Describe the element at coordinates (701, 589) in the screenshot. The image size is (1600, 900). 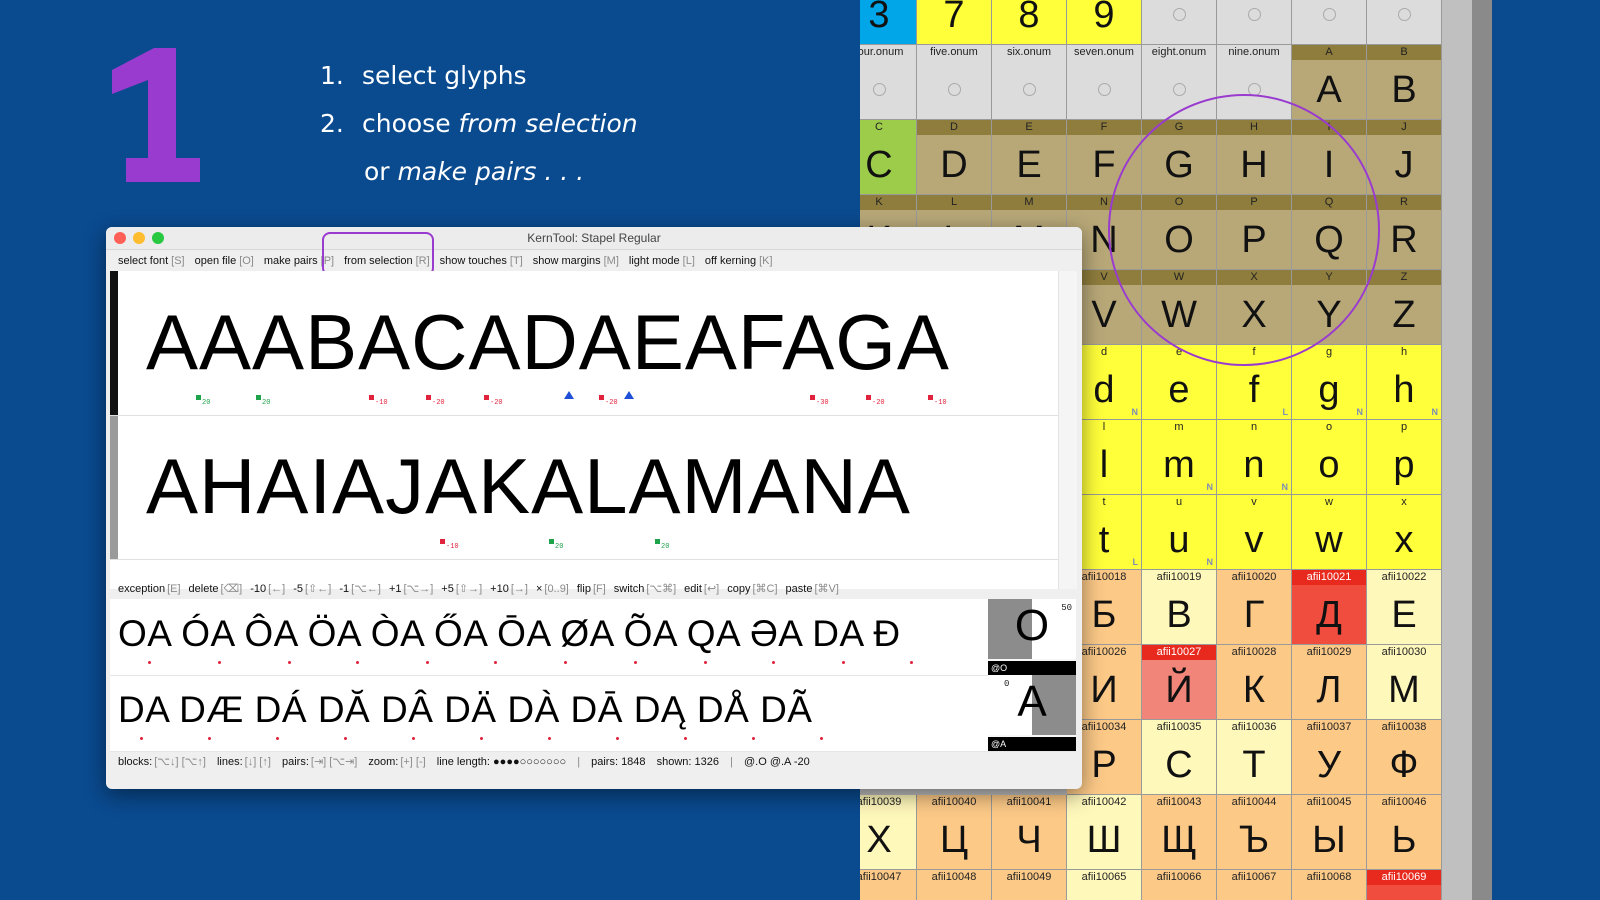
I see `key-command-12: edit [↩]` at that location.